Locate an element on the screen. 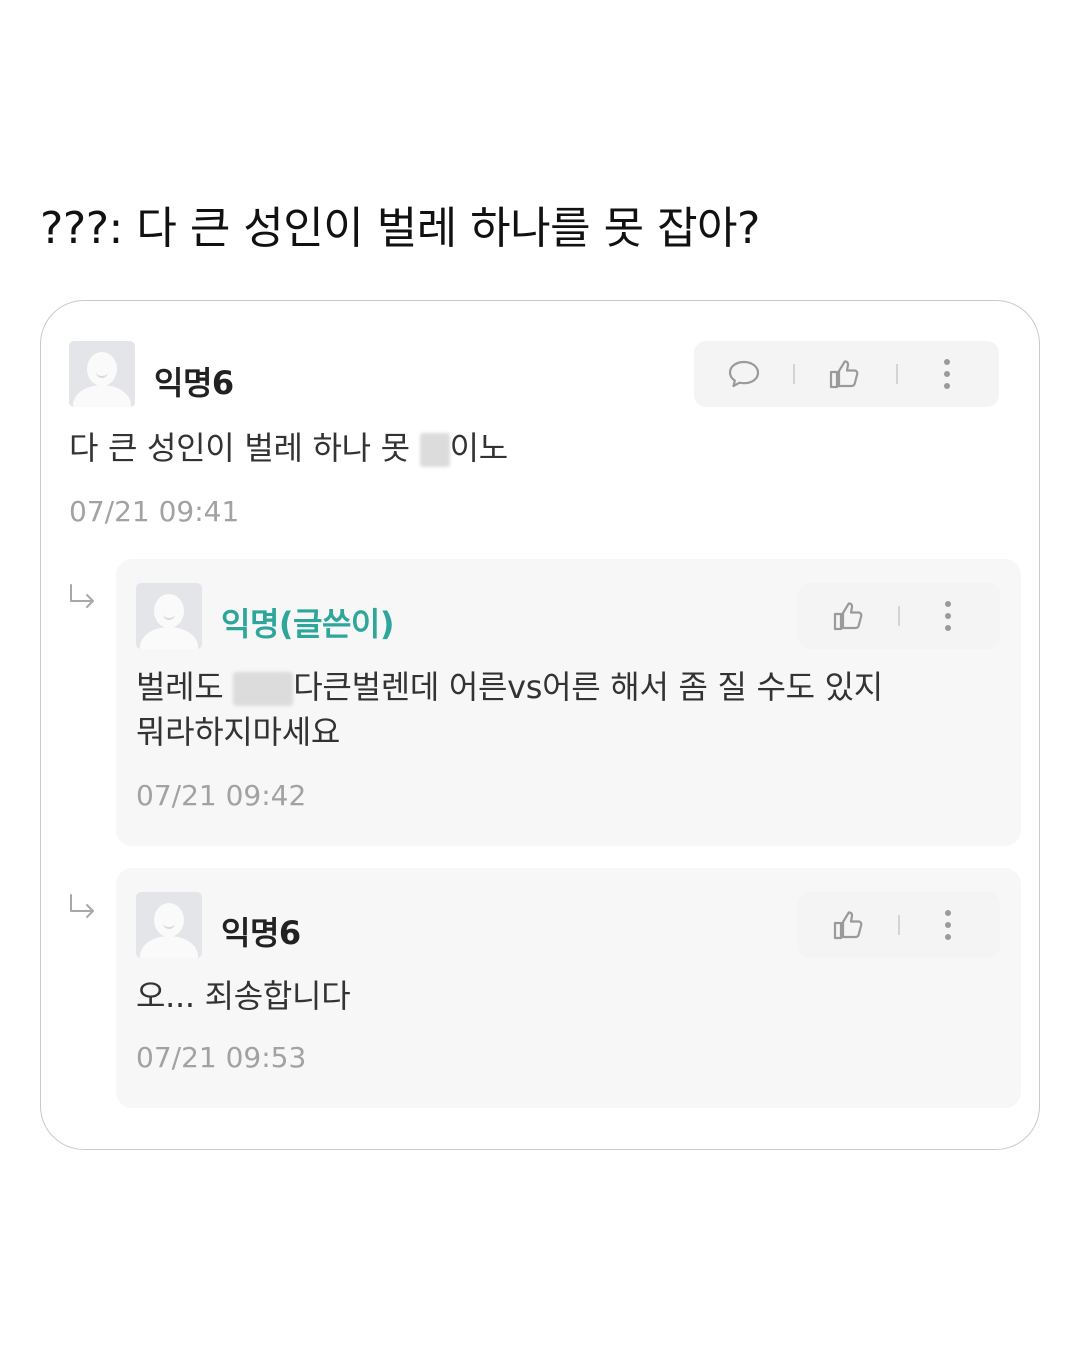  reply-text-line: 벌레도 다큰벌렌데 어른vs어른 해서 좀 질 수도 있지 is located at coordinates (509, 687).